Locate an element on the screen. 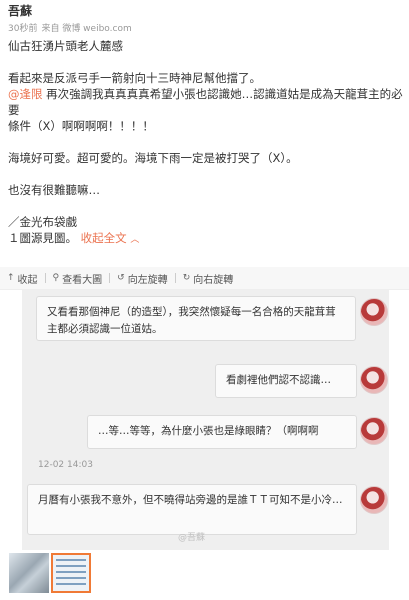  collapse-full-text-link: 收起全文 is located at coordinates (104, 238).